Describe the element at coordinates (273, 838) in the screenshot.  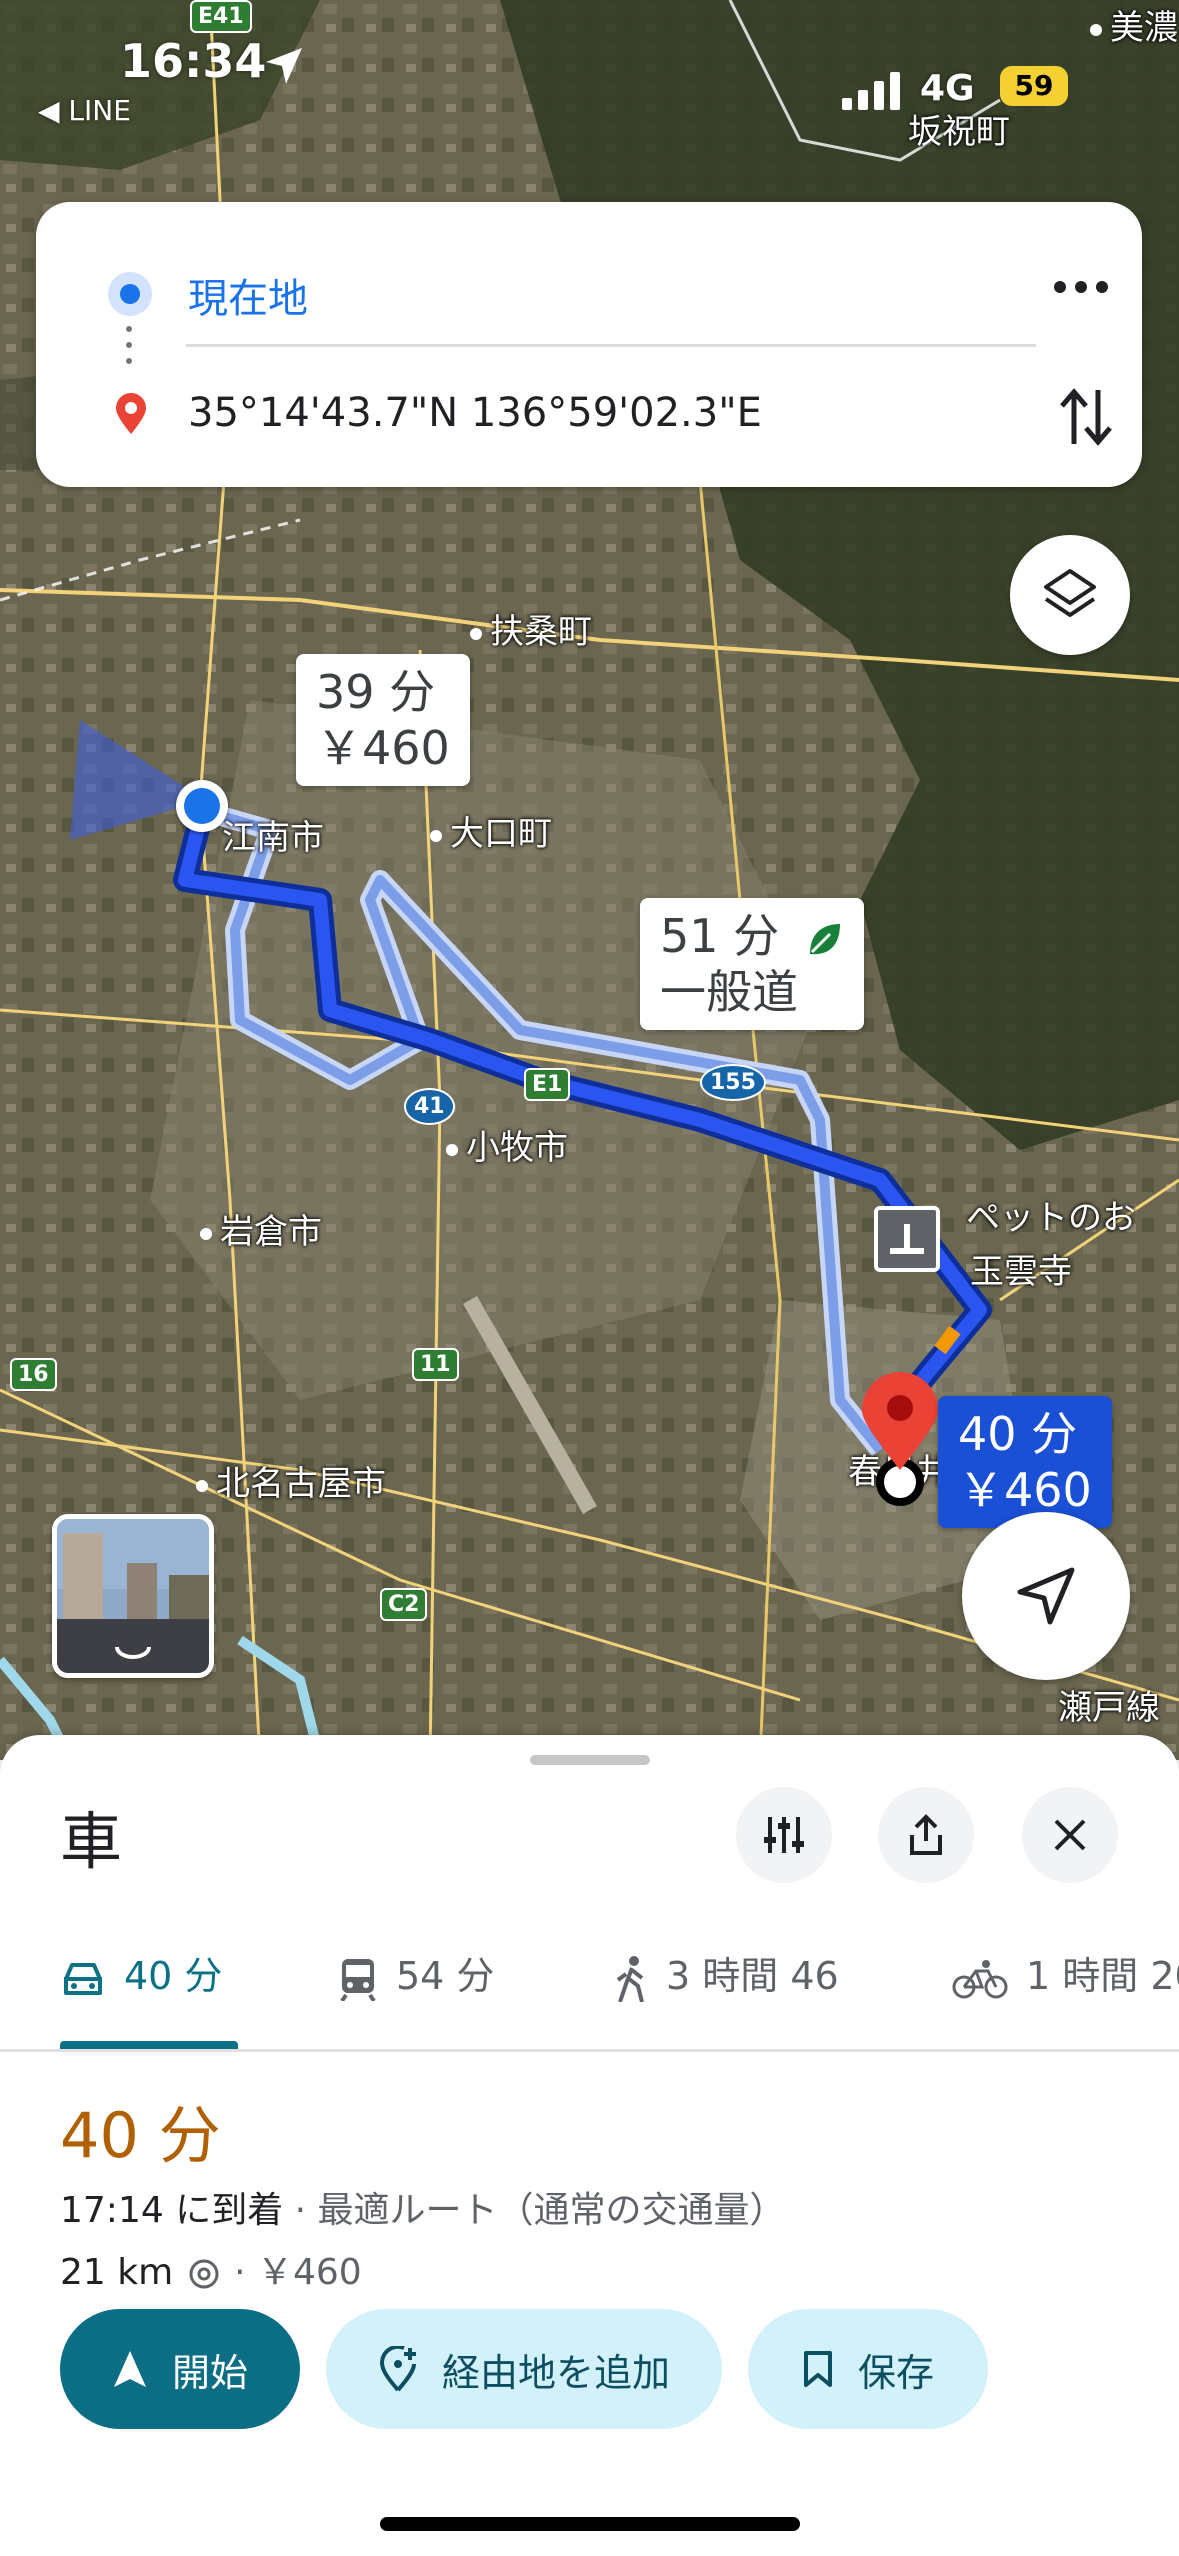
I see `map-label: 江南市` at that location.